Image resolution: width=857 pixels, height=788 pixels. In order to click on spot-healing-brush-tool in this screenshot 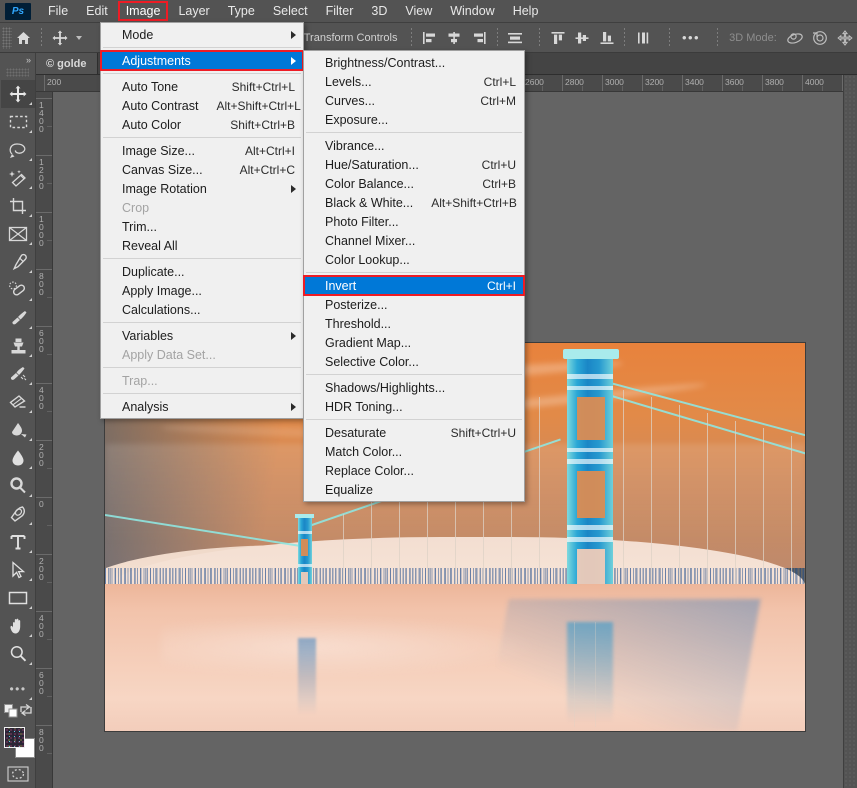, I will do `click(18, 290)`.